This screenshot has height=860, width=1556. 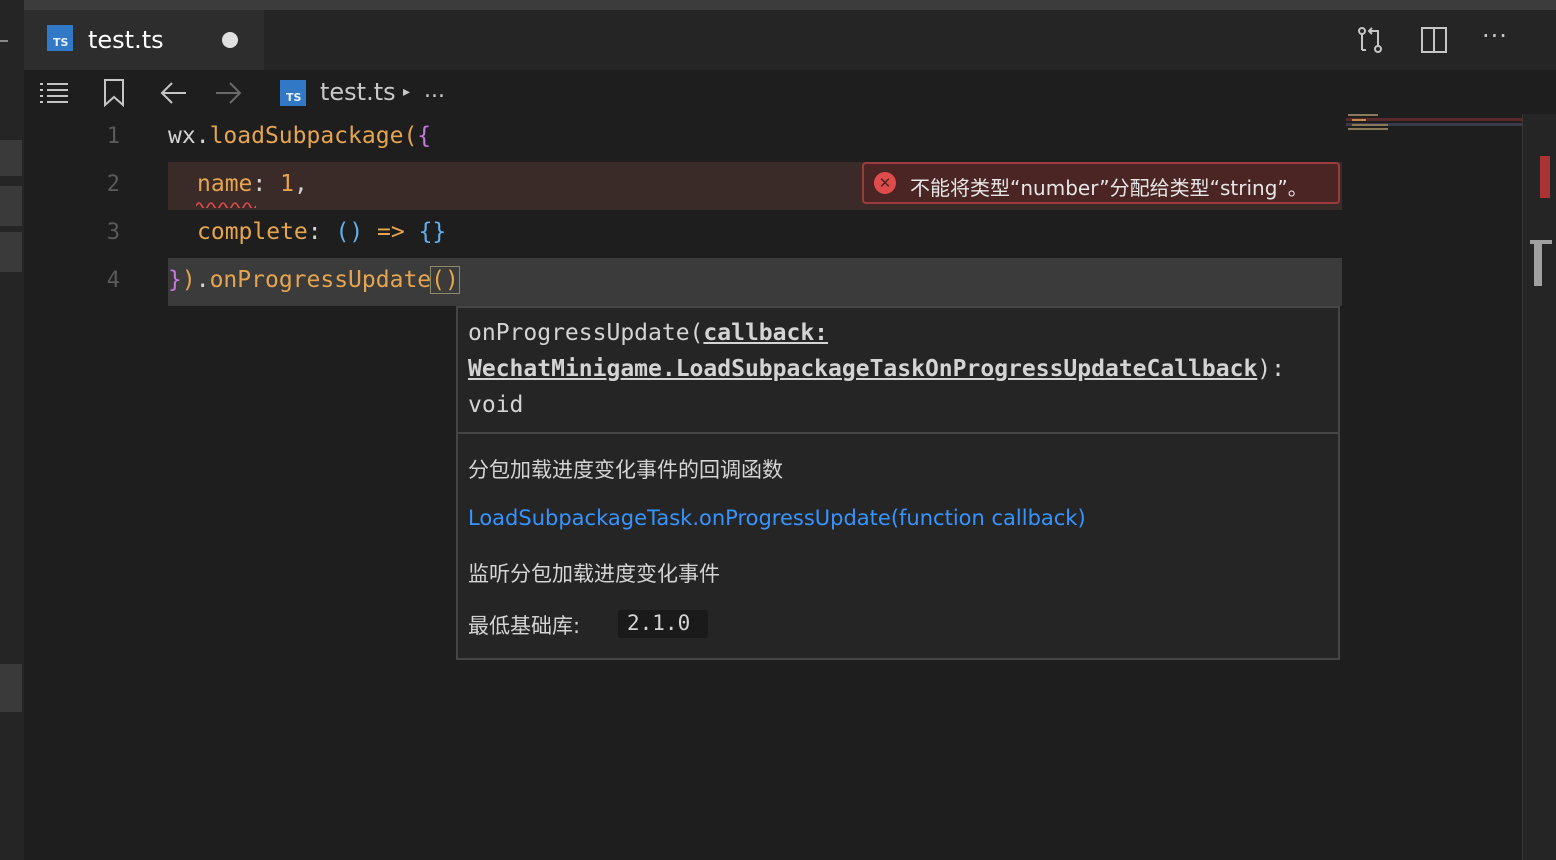 I want to click on matched-parens: (), so click(x=445, y=280).